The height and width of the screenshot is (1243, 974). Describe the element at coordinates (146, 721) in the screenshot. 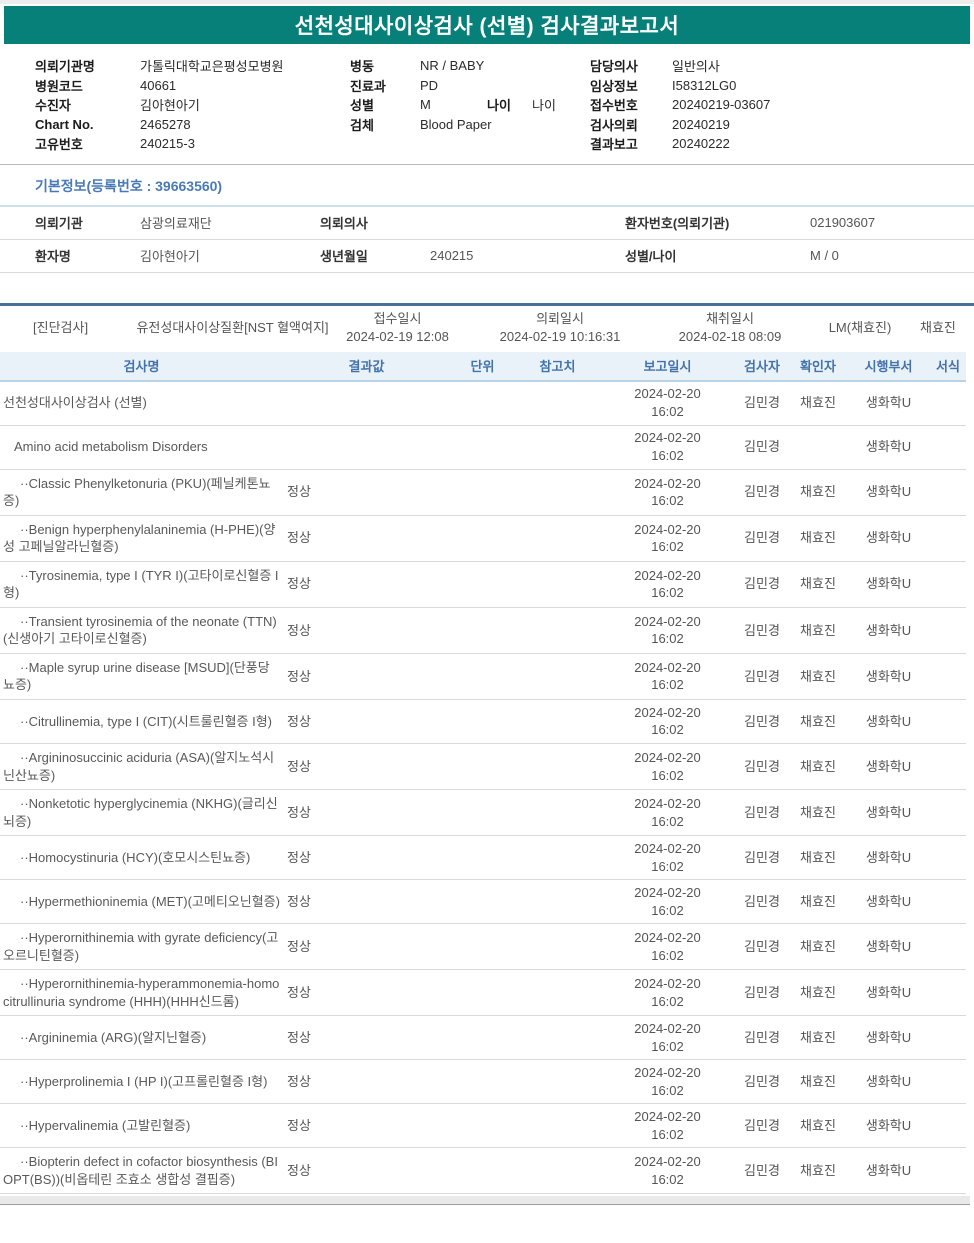

I see `test-name: ··Citrullinemia, type I (CIT)(시트룰린혈증 I형)` at that location.